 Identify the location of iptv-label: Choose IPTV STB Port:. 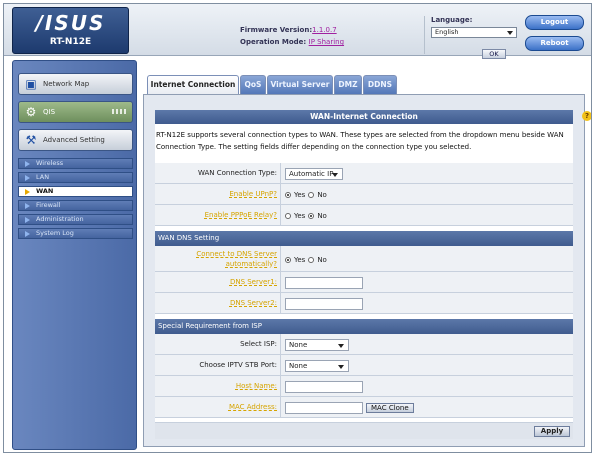
(218, 365).